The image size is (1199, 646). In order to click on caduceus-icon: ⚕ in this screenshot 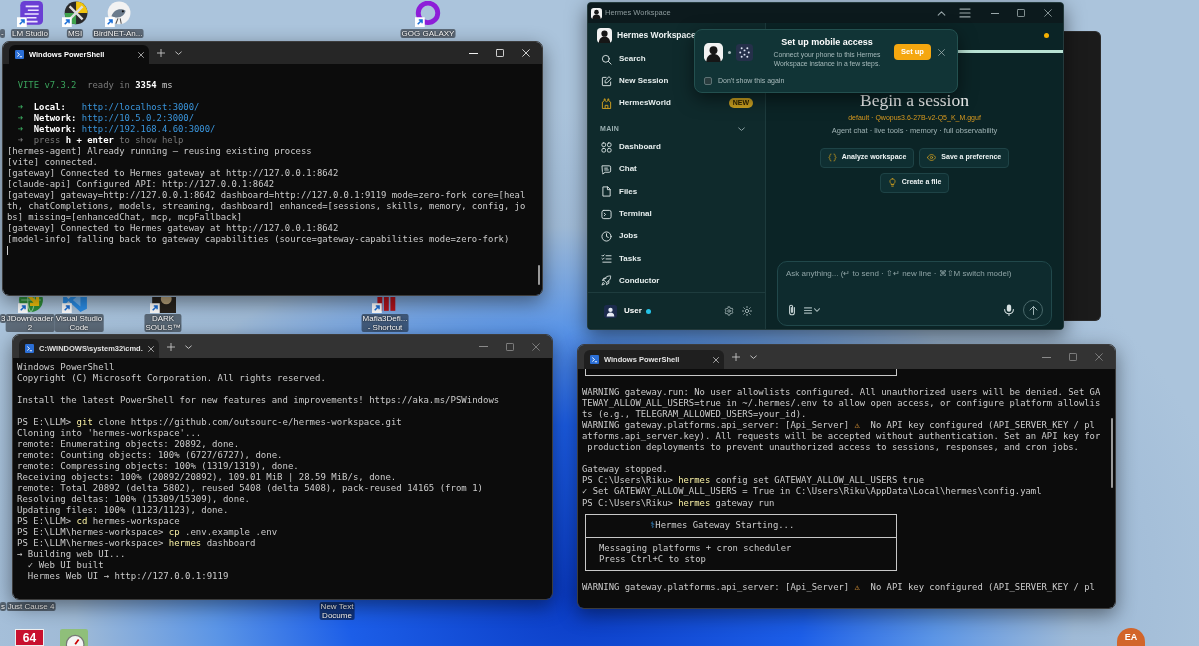, I will do `click(653, 525)`.